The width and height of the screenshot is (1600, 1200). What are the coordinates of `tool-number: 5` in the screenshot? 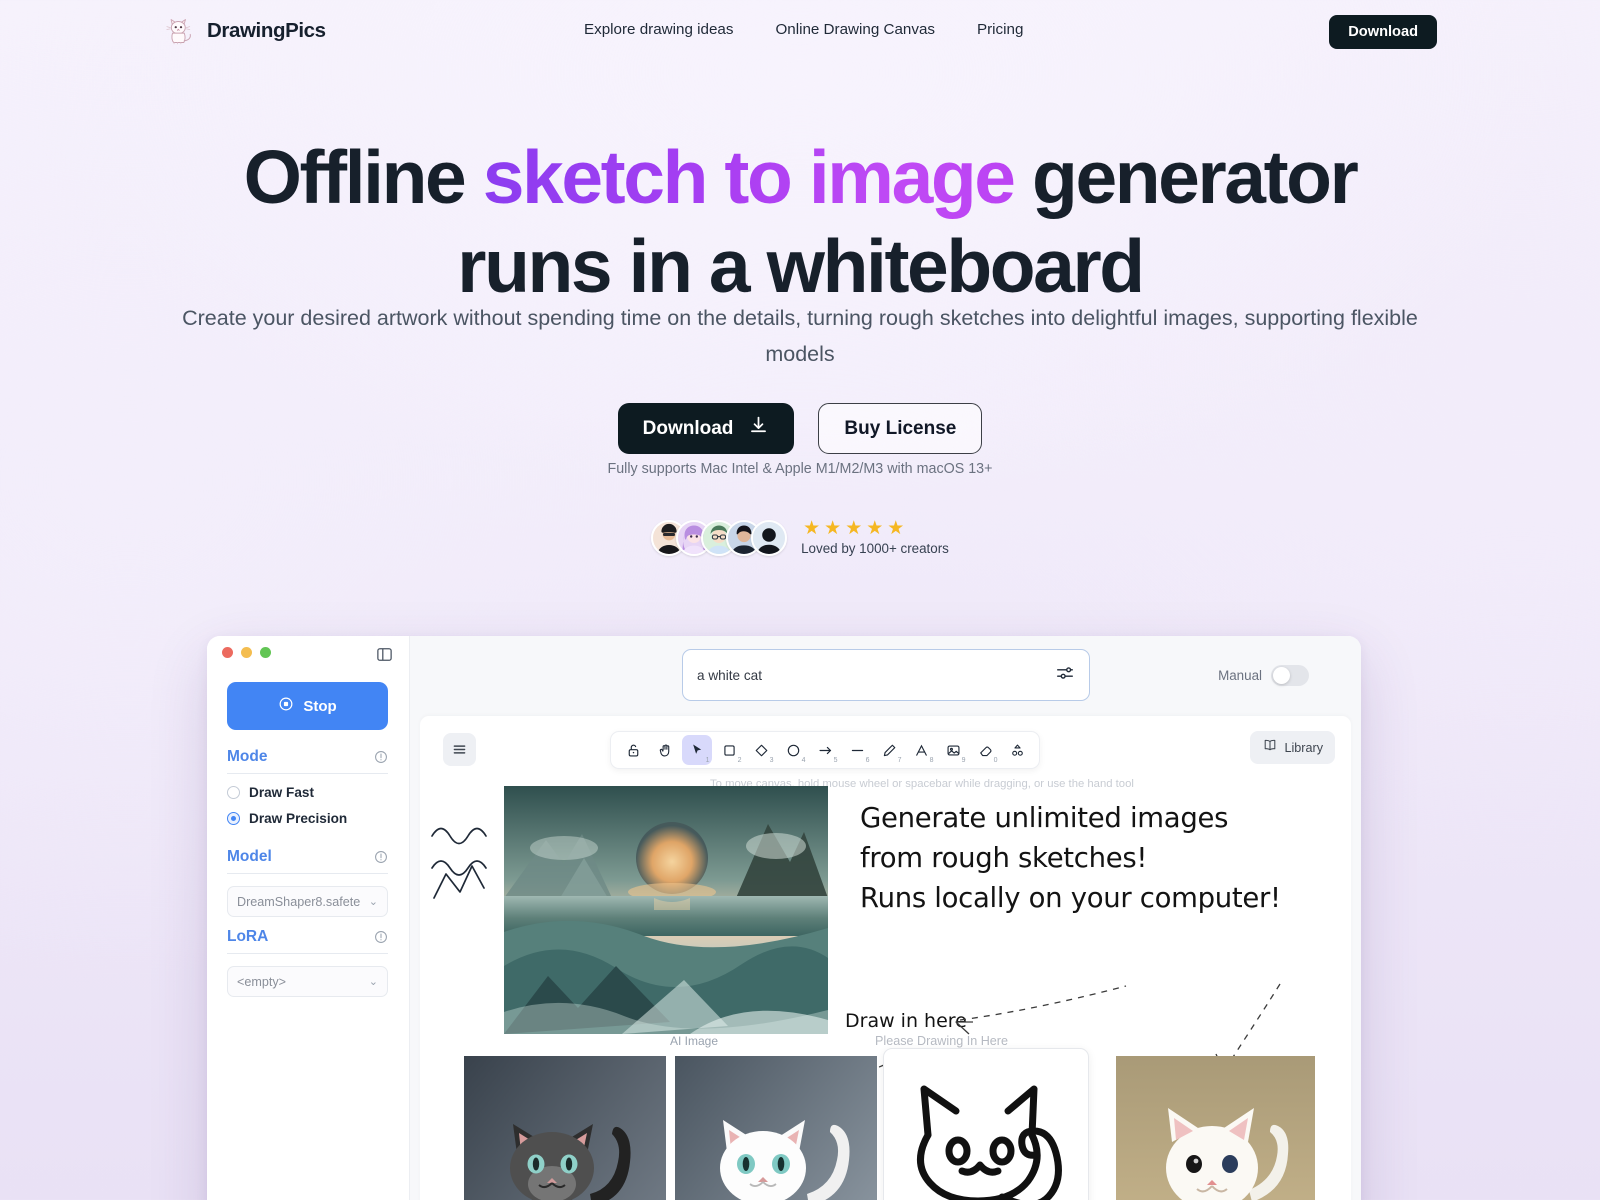 It's located at (835, 760).